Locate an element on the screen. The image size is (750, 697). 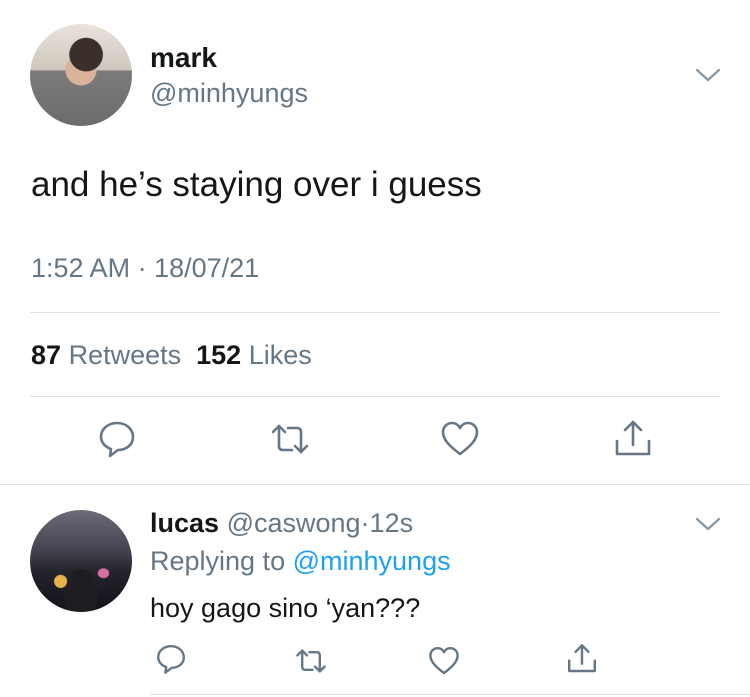
retweets-stat: 87 Retweets is located at coordinates (106, 355).